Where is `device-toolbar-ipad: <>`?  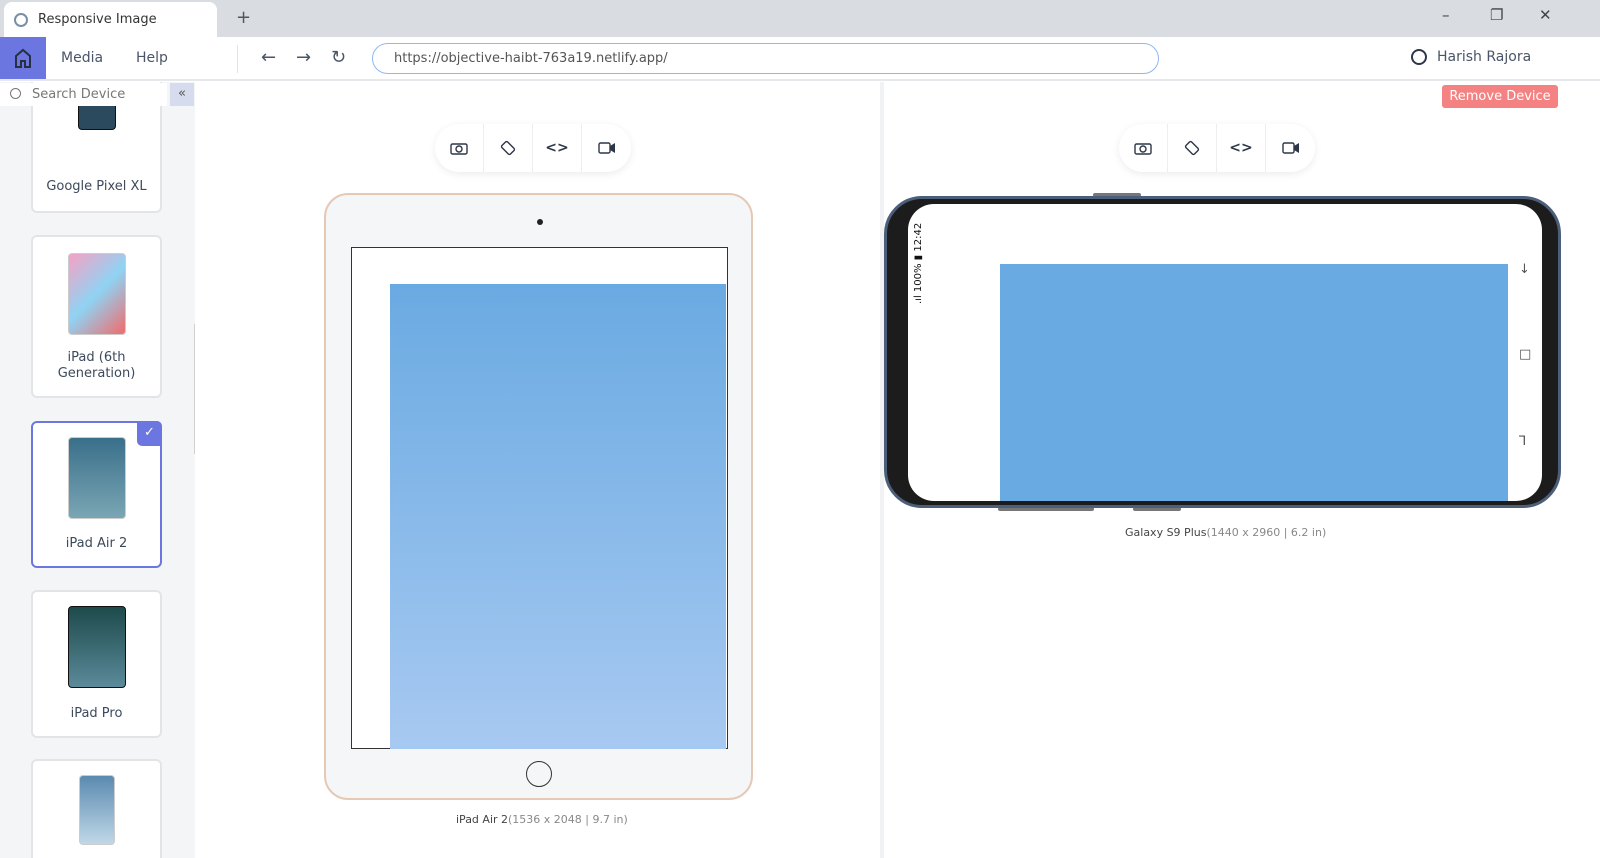 device-toolbar-ipad: <> is located at coordinates (533, 148).